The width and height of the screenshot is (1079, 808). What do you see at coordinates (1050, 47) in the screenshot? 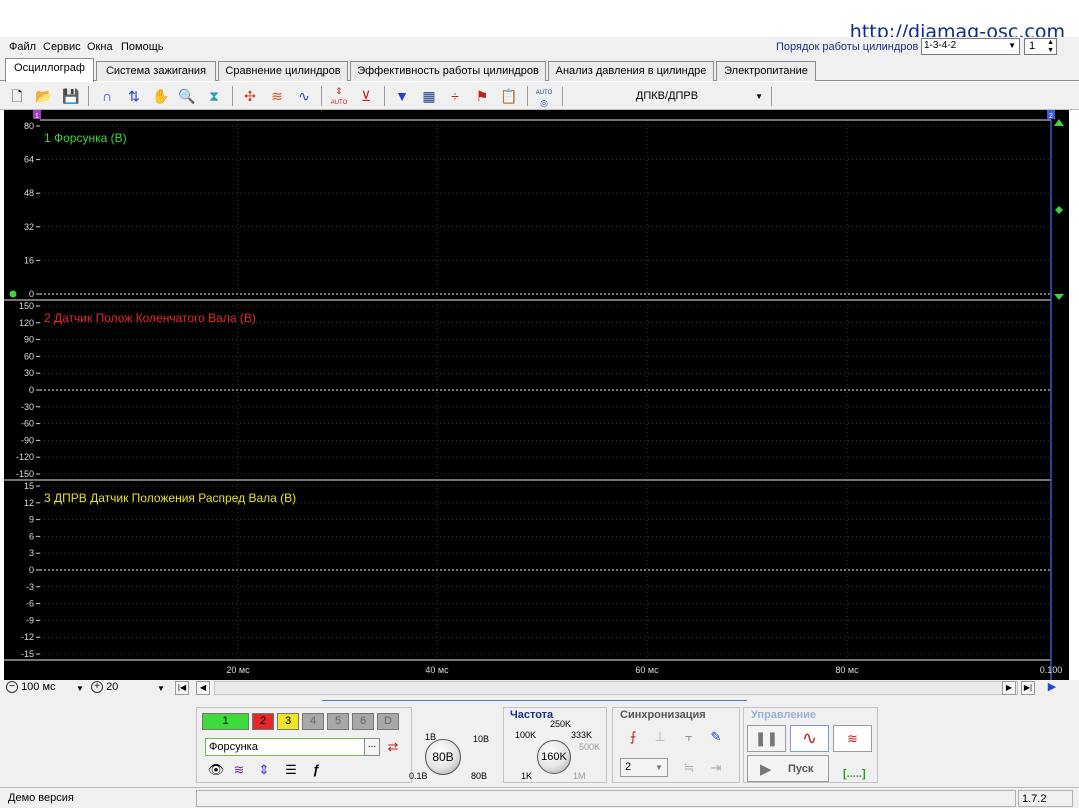
I see `spinner-arrows-icon: ▲ ▼` at bounding box center [1050, 47].